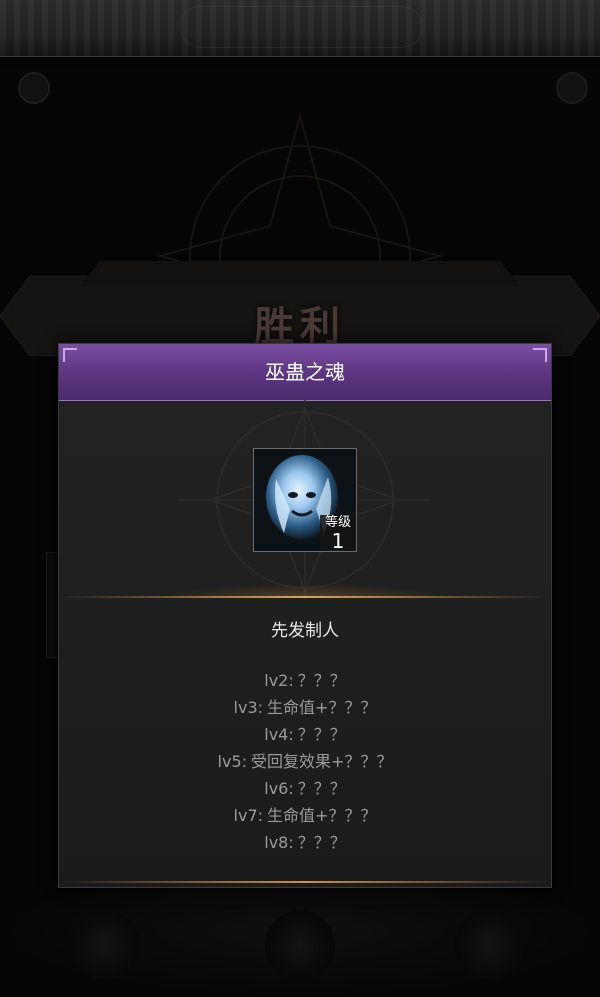 The width and height of the screenshot is (600, 997). I want to click on effect-level: lv5, so click(229, 761).